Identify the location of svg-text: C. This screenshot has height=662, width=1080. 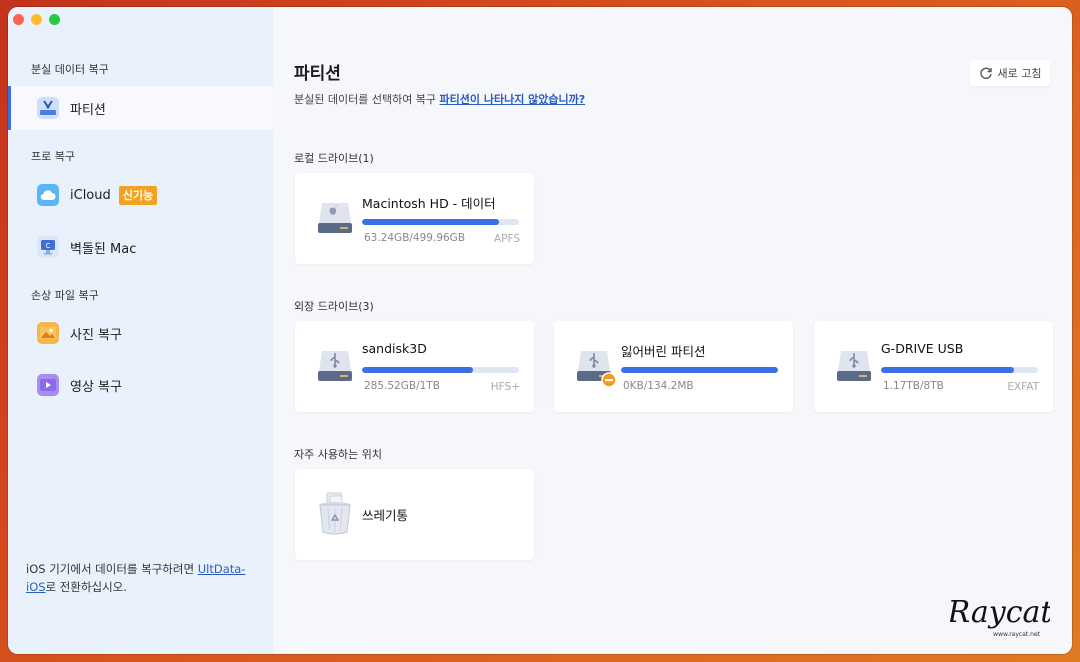
(48, 246).